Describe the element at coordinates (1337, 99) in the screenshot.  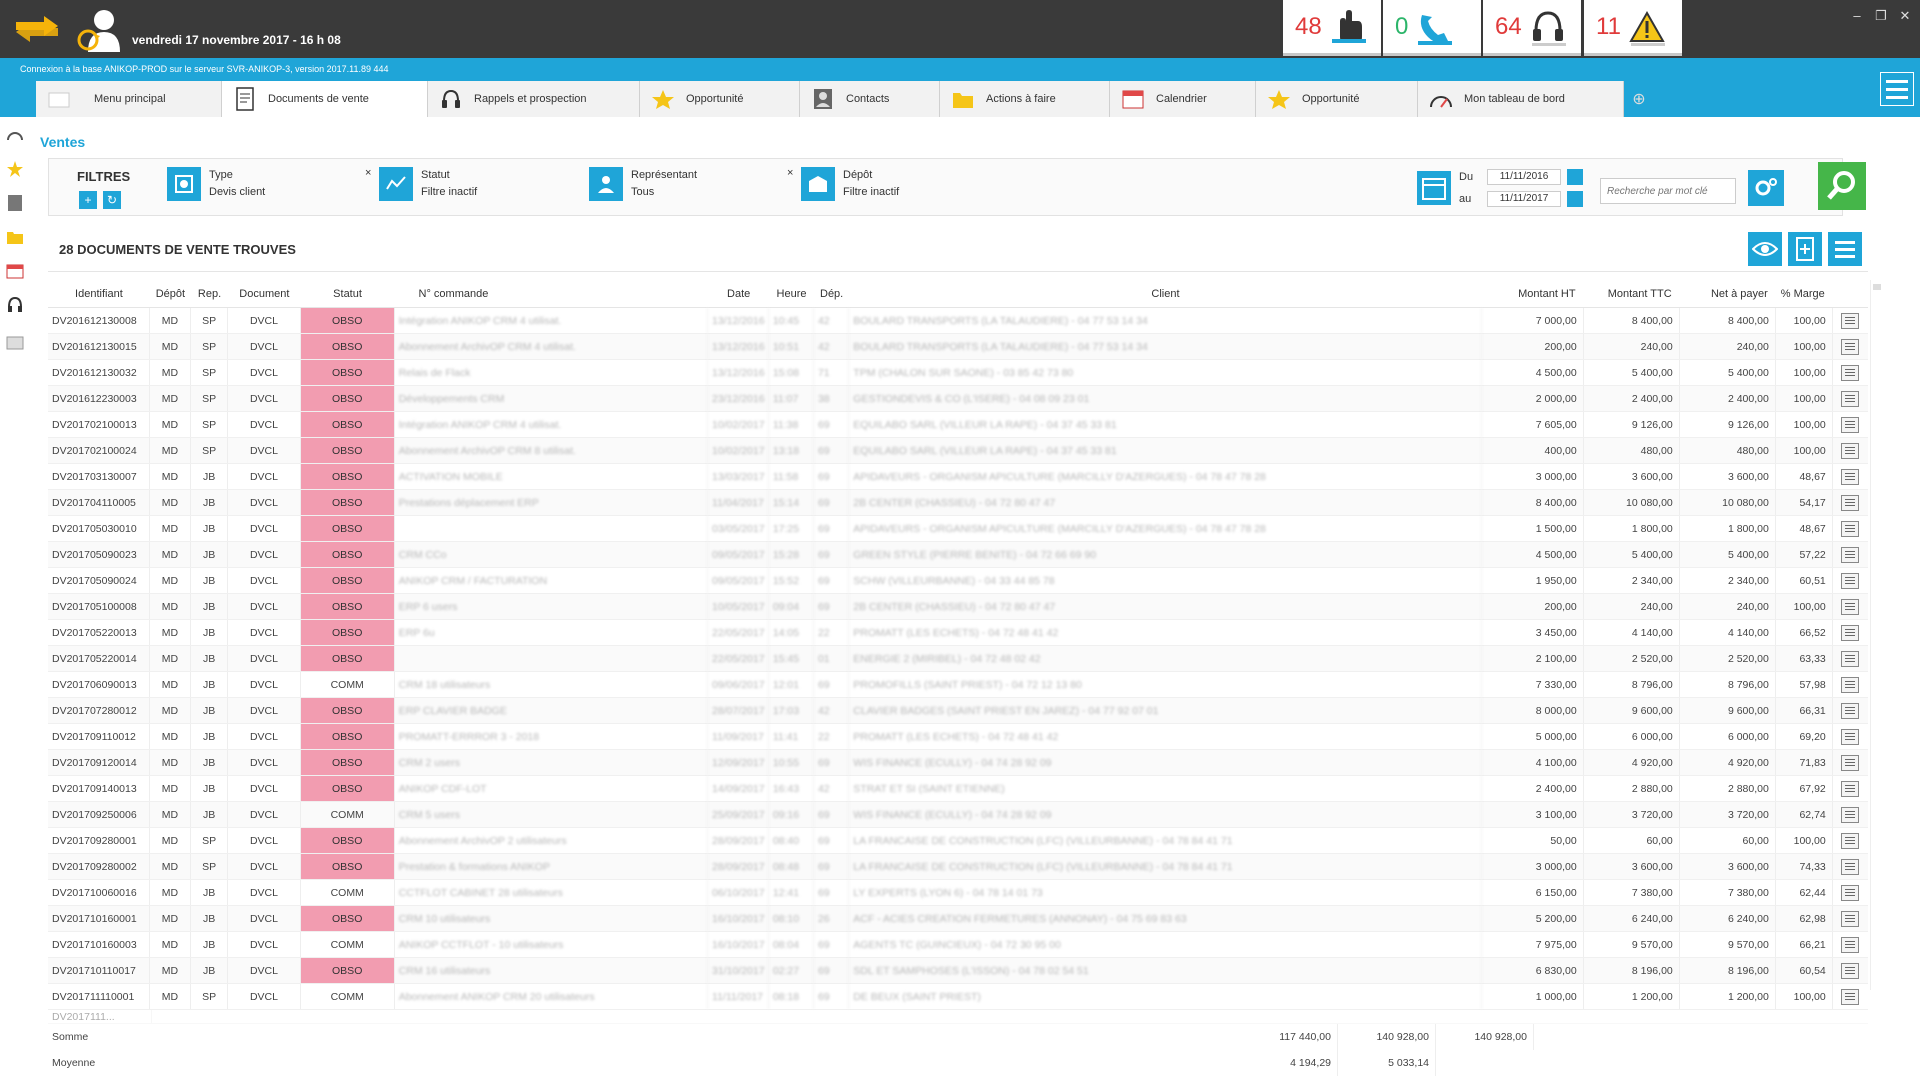
I see `tab-opportunite-2: Opportunité` at that location.